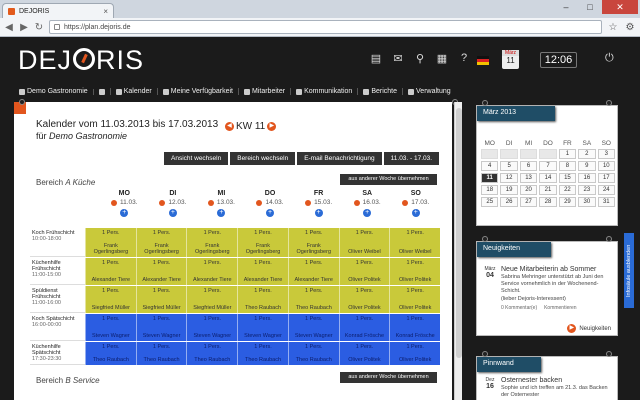 This screenshot has height=400, width=640. What do you see at coordinates (557, 269) in the screenshot?
I see `news-item-title: Neue Mitarbeiterin ab Sommer` at bounding box center [557, 269].